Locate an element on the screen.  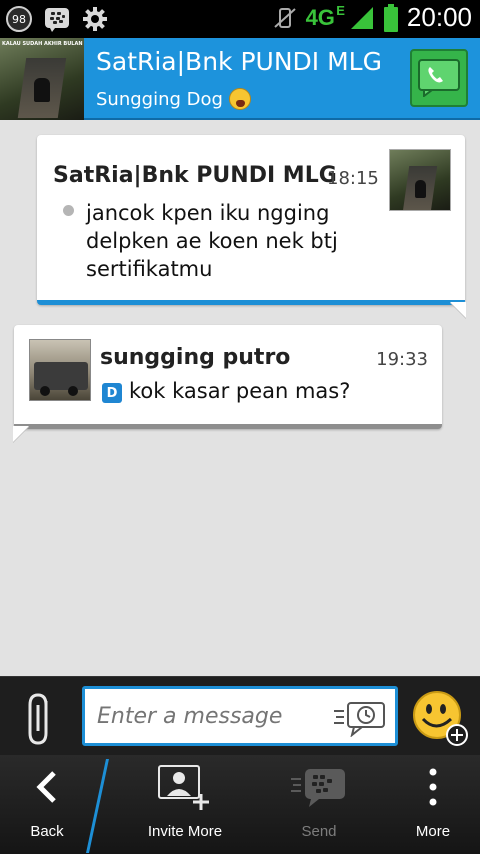
send-bbm-icon is located at coordinates (318, 788).